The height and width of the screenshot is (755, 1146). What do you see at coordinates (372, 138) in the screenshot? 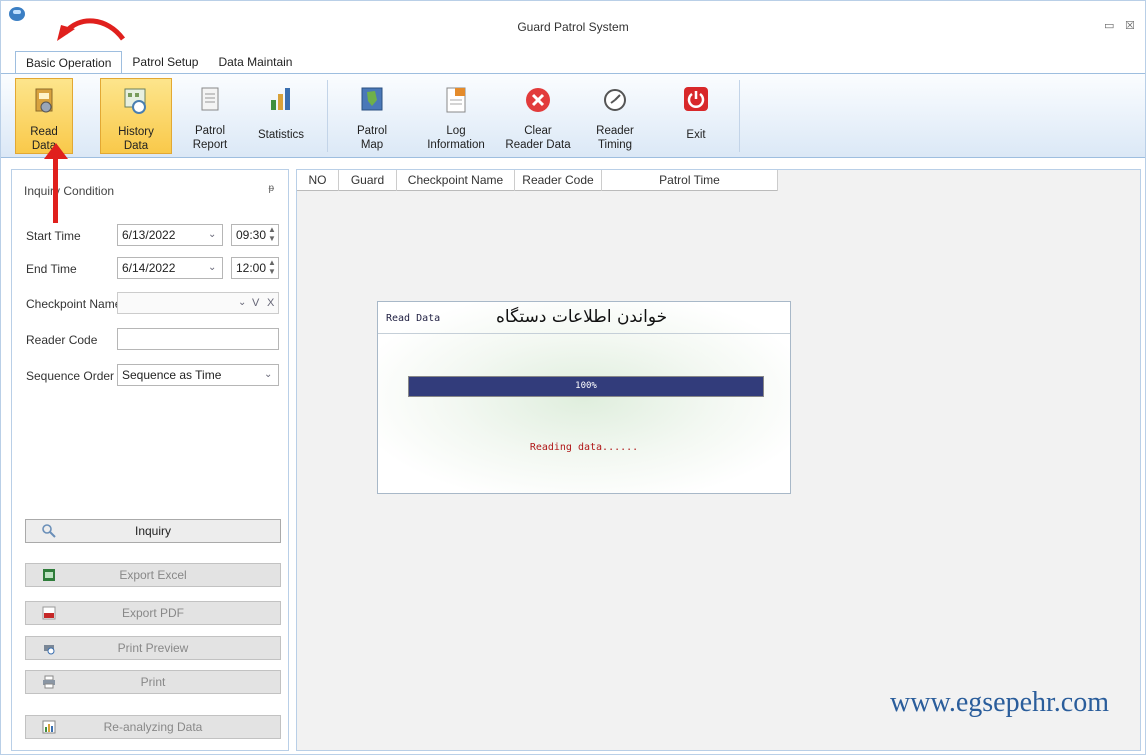
I see `patrol-map-label: Patrol Map` at bounding box center [372, 138].